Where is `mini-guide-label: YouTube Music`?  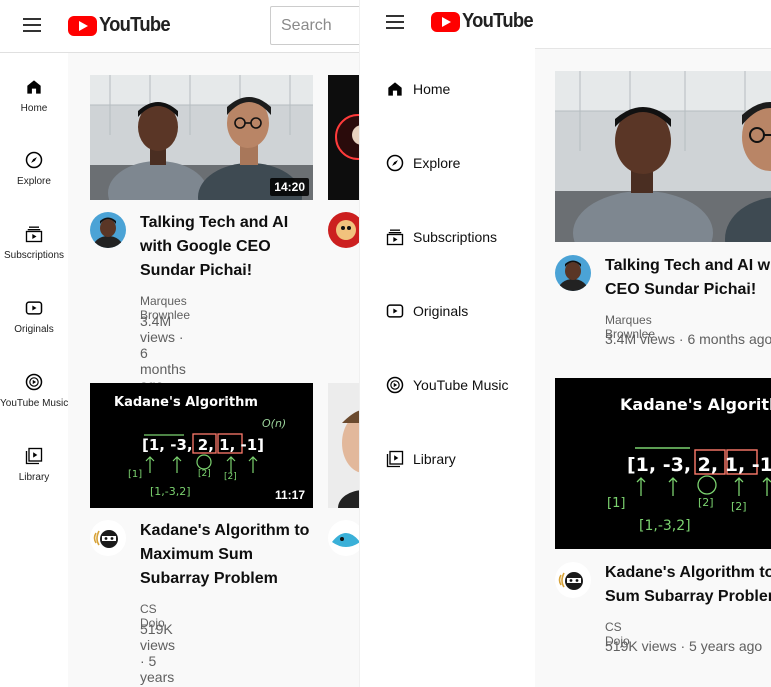
mini-guide-label: YouTube Music is located at coordinates (34, 403).